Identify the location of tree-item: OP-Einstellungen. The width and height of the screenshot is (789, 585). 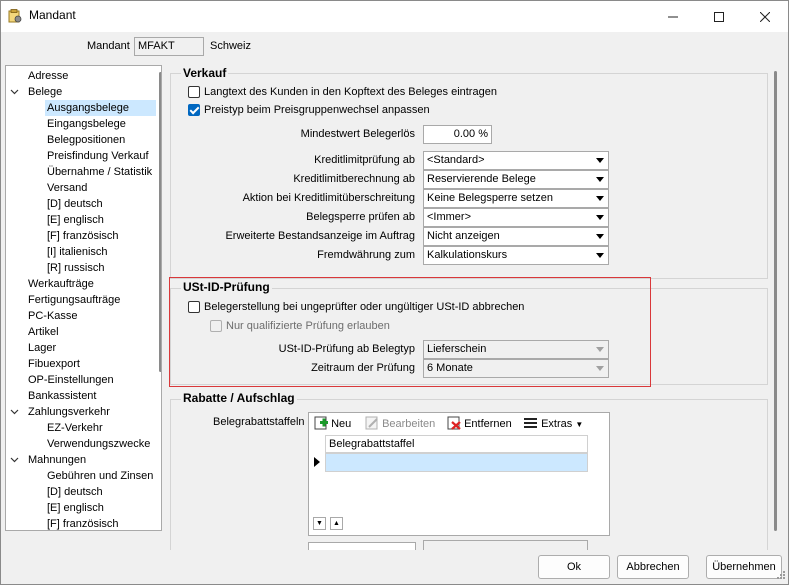
(71, 380).